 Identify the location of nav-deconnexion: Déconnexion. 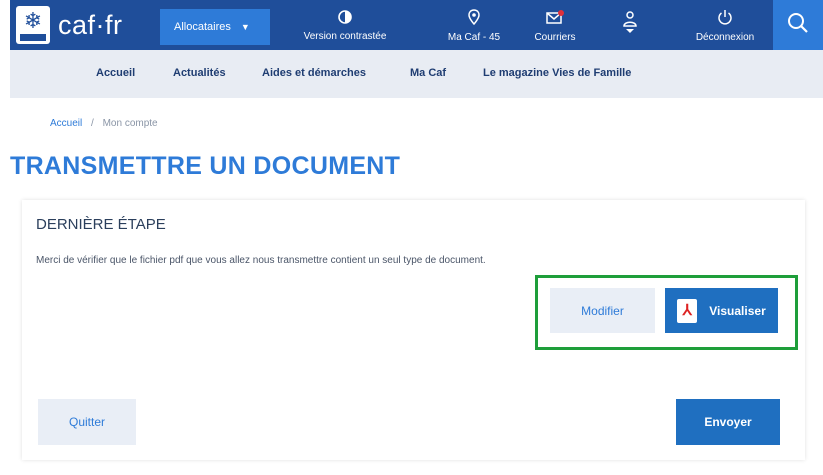
(725, 26).